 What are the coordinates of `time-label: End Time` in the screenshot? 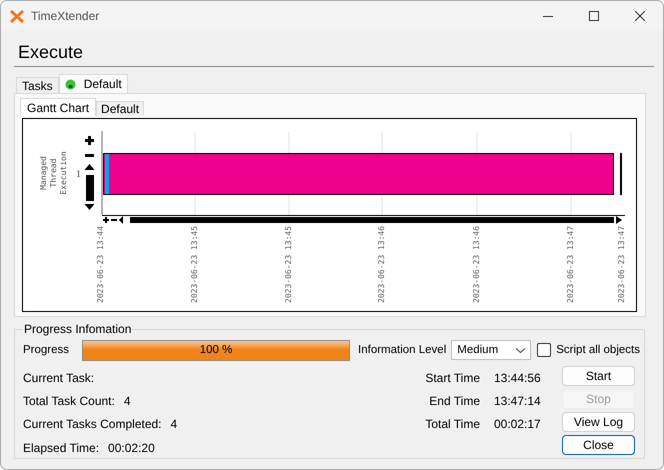 It's located at (454, 401).